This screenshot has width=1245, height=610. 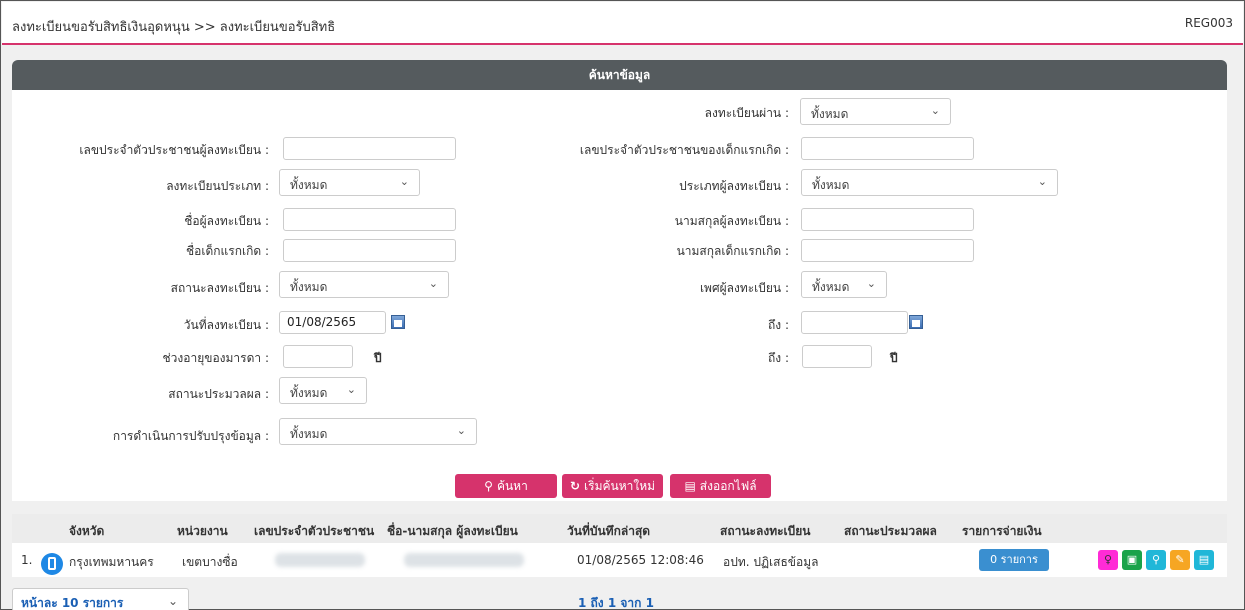 What do you see at coordinates (875, 111) in the screenshot?
I see `via-select: ทั้งหมด ⌄` at bounding box center [875, 111].